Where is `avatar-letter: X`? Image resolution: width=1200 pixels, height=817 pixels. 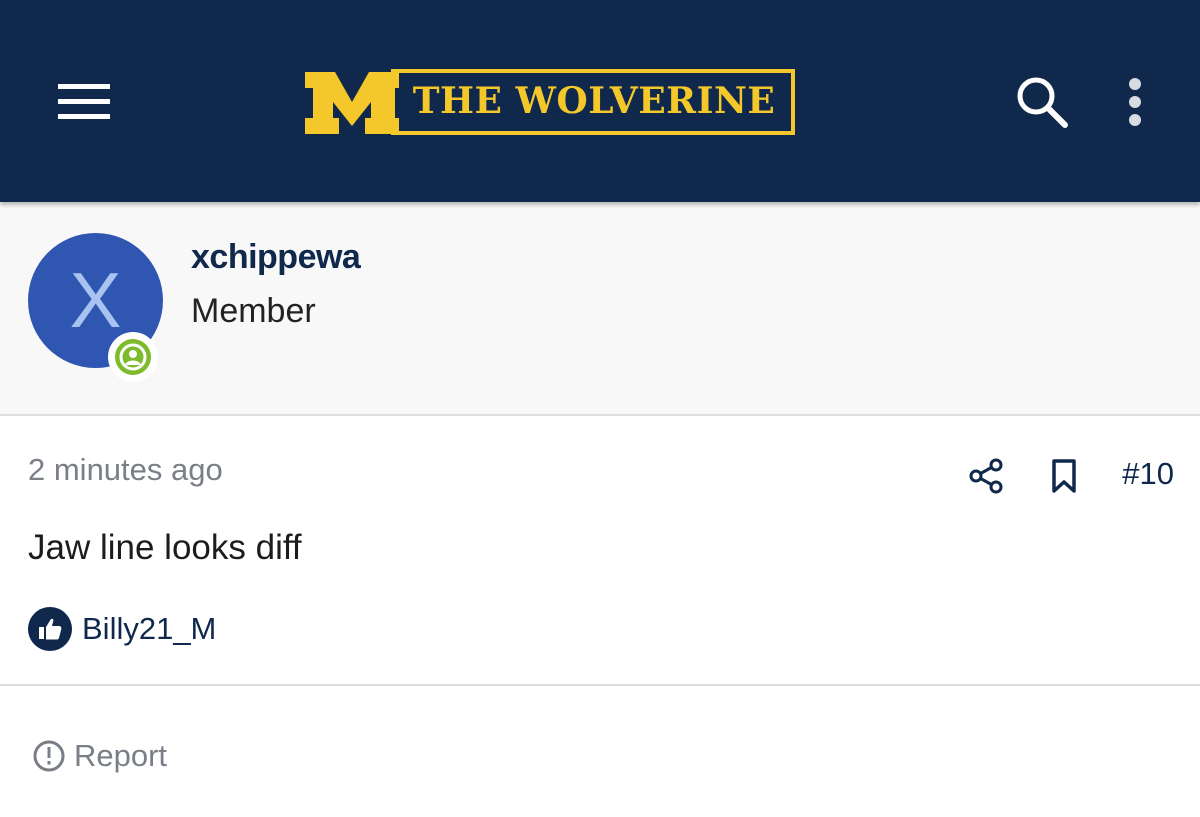
avatar-letter: X is located at coordinates (95, 300).